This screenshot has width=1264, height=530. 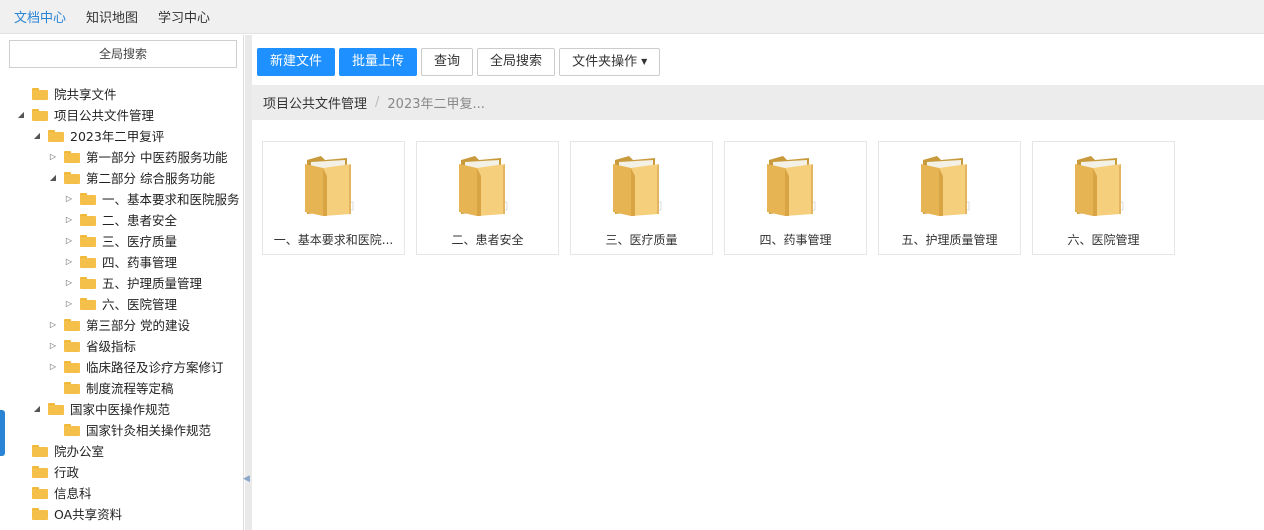 I want to click on tree-node: ▷ 临床路径及诊疗方案修订, so click(x=136, y=366).